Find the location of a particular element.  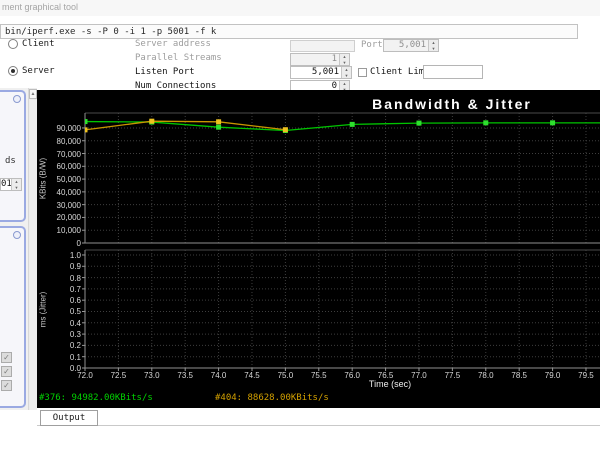

ytick-label: 70,000 is located at coordinates (68, 154).